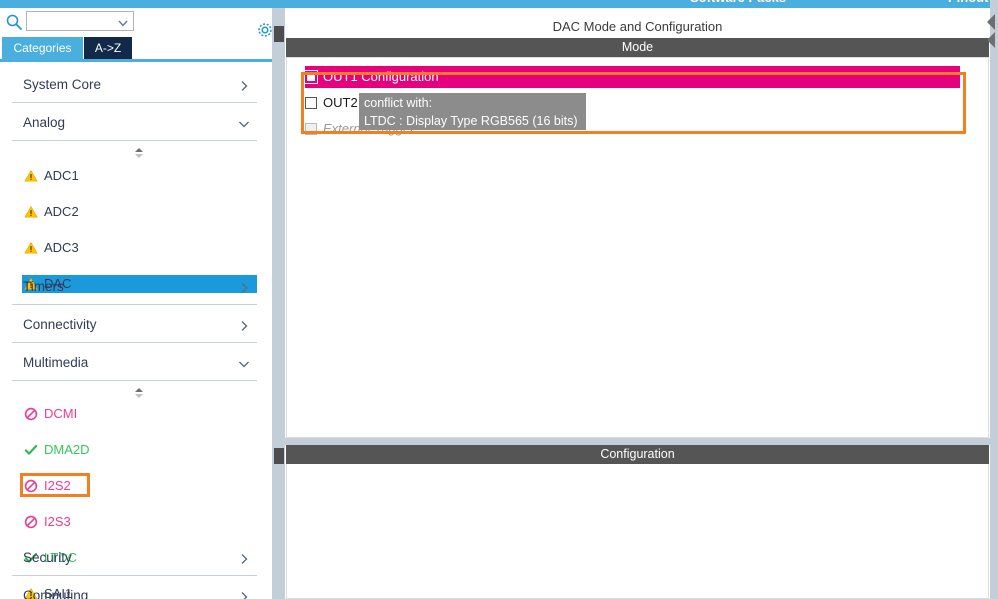 The image size is (998, 599). What do you see at coordinates (44, 122) in the screenshot?
I see `sidebar-section-label: Analog` at bounding box center [44, 122].